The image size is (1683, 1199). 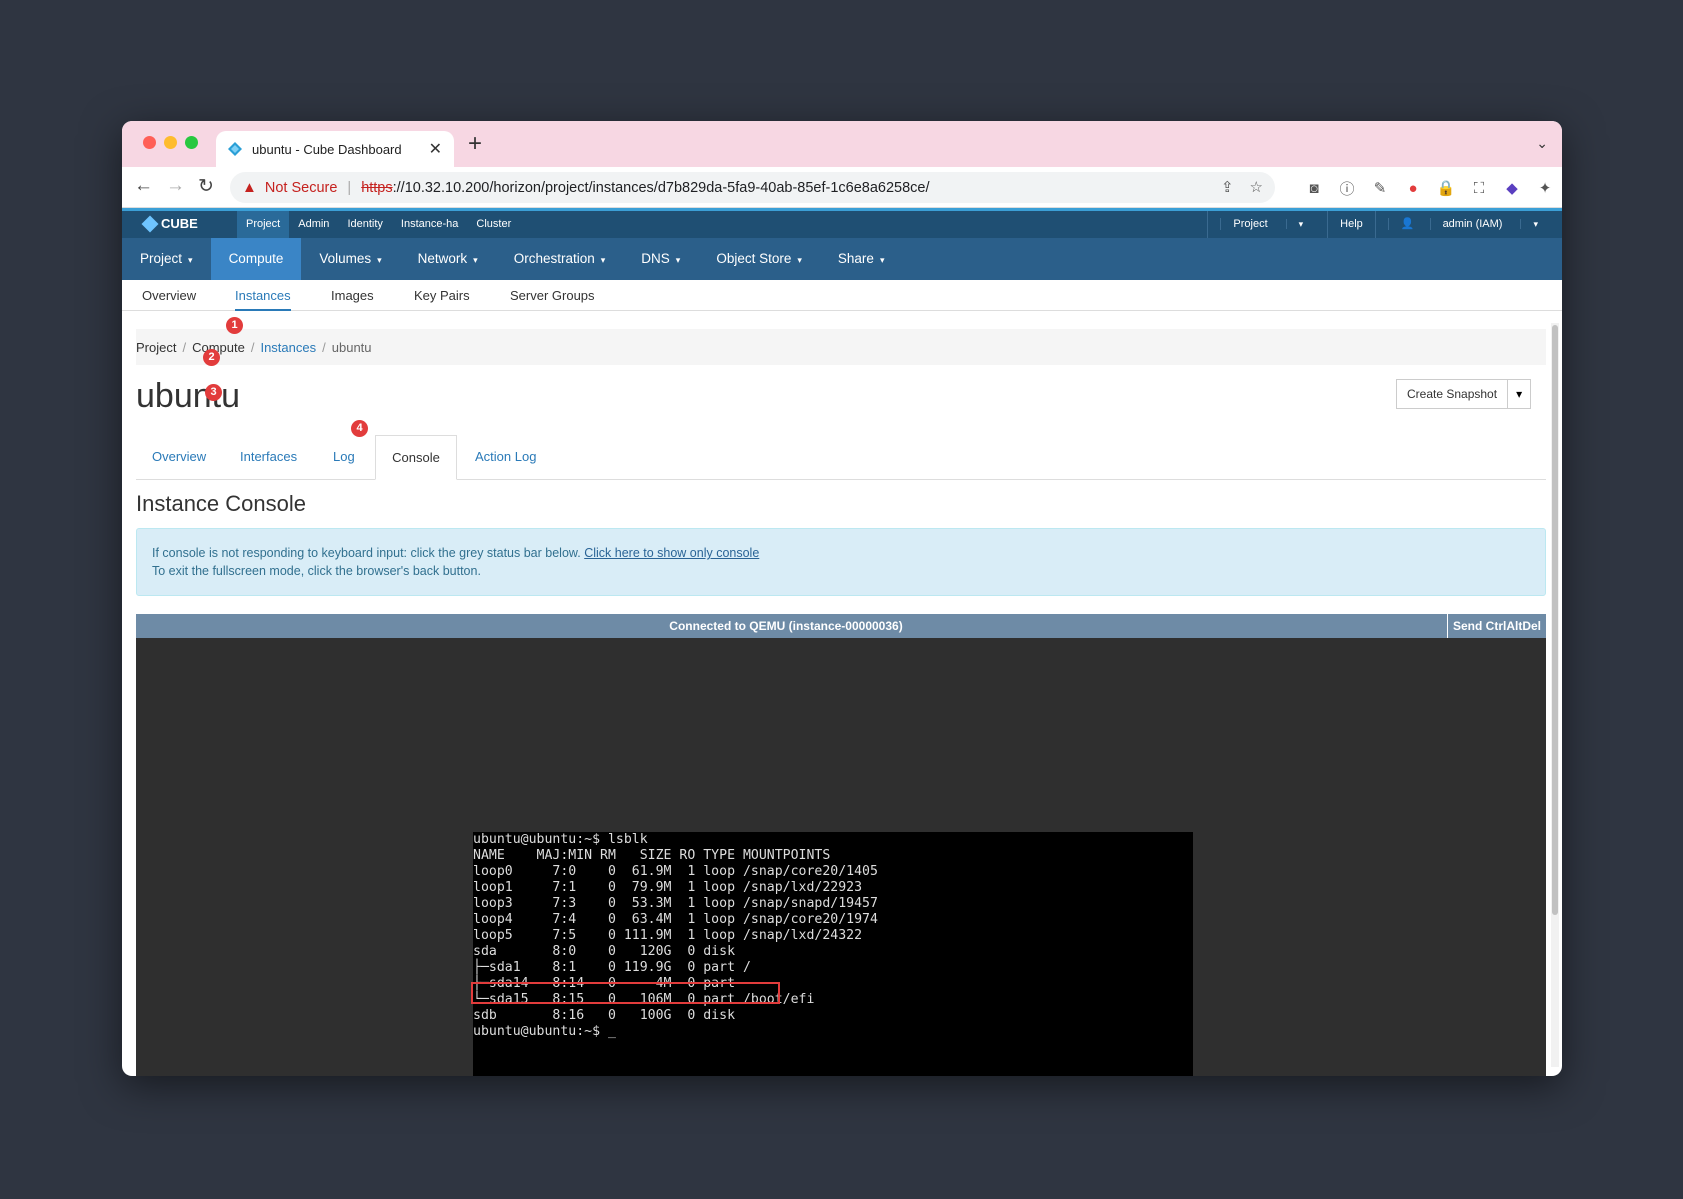 What do you see at coordinates (416, 457) in the screenshot?
I see `tab-console: Console` at bounding box center [416, 457].